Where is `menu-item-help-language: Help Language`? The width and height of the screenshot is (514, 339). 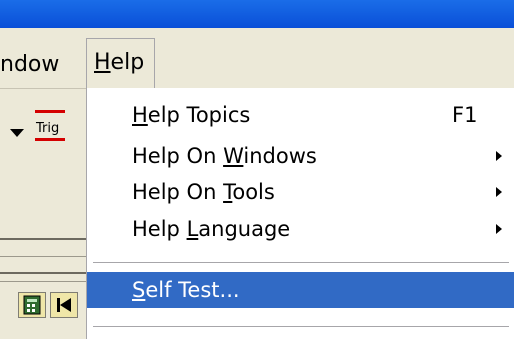 menu-item-help-language: Help Language is located at coordinates (300, 229).